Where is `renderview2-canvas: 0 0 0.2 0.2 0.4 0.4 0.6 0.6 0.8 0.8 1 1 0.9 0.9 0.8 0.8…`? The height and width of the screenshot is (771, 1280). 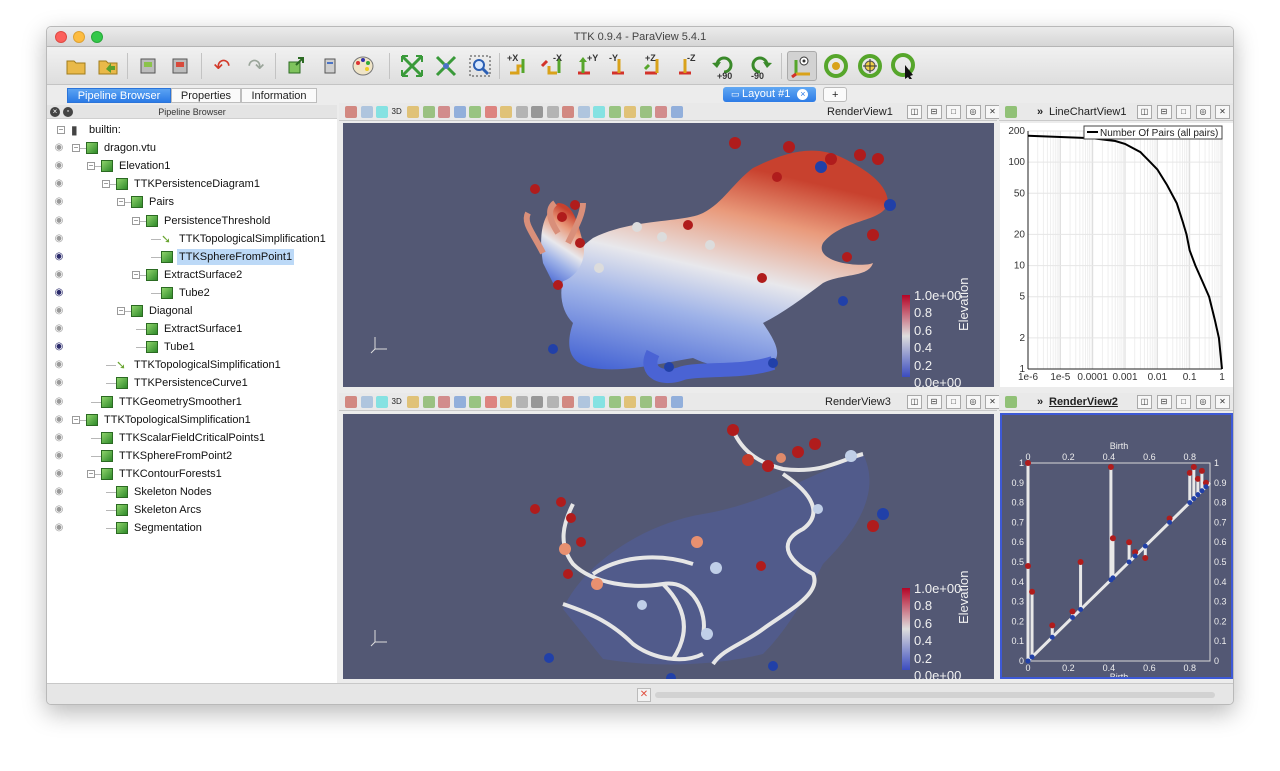
renderview2-canvas: 0 0 0.2 0.2 0.4 0.4 0.6 0.6 0.8 0.8 1 1 0.9 0.9 0.8 0.8… is located at coordinates (1116, 546).